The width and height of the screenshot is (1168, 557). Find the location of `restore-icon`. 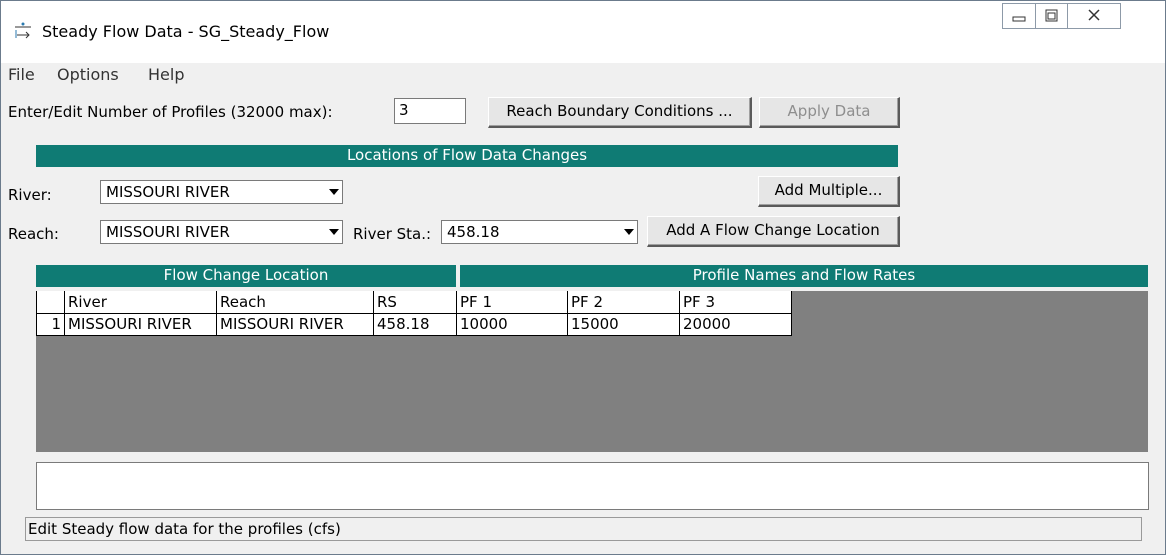

restore-icon is located at coordinates (1051, 15).